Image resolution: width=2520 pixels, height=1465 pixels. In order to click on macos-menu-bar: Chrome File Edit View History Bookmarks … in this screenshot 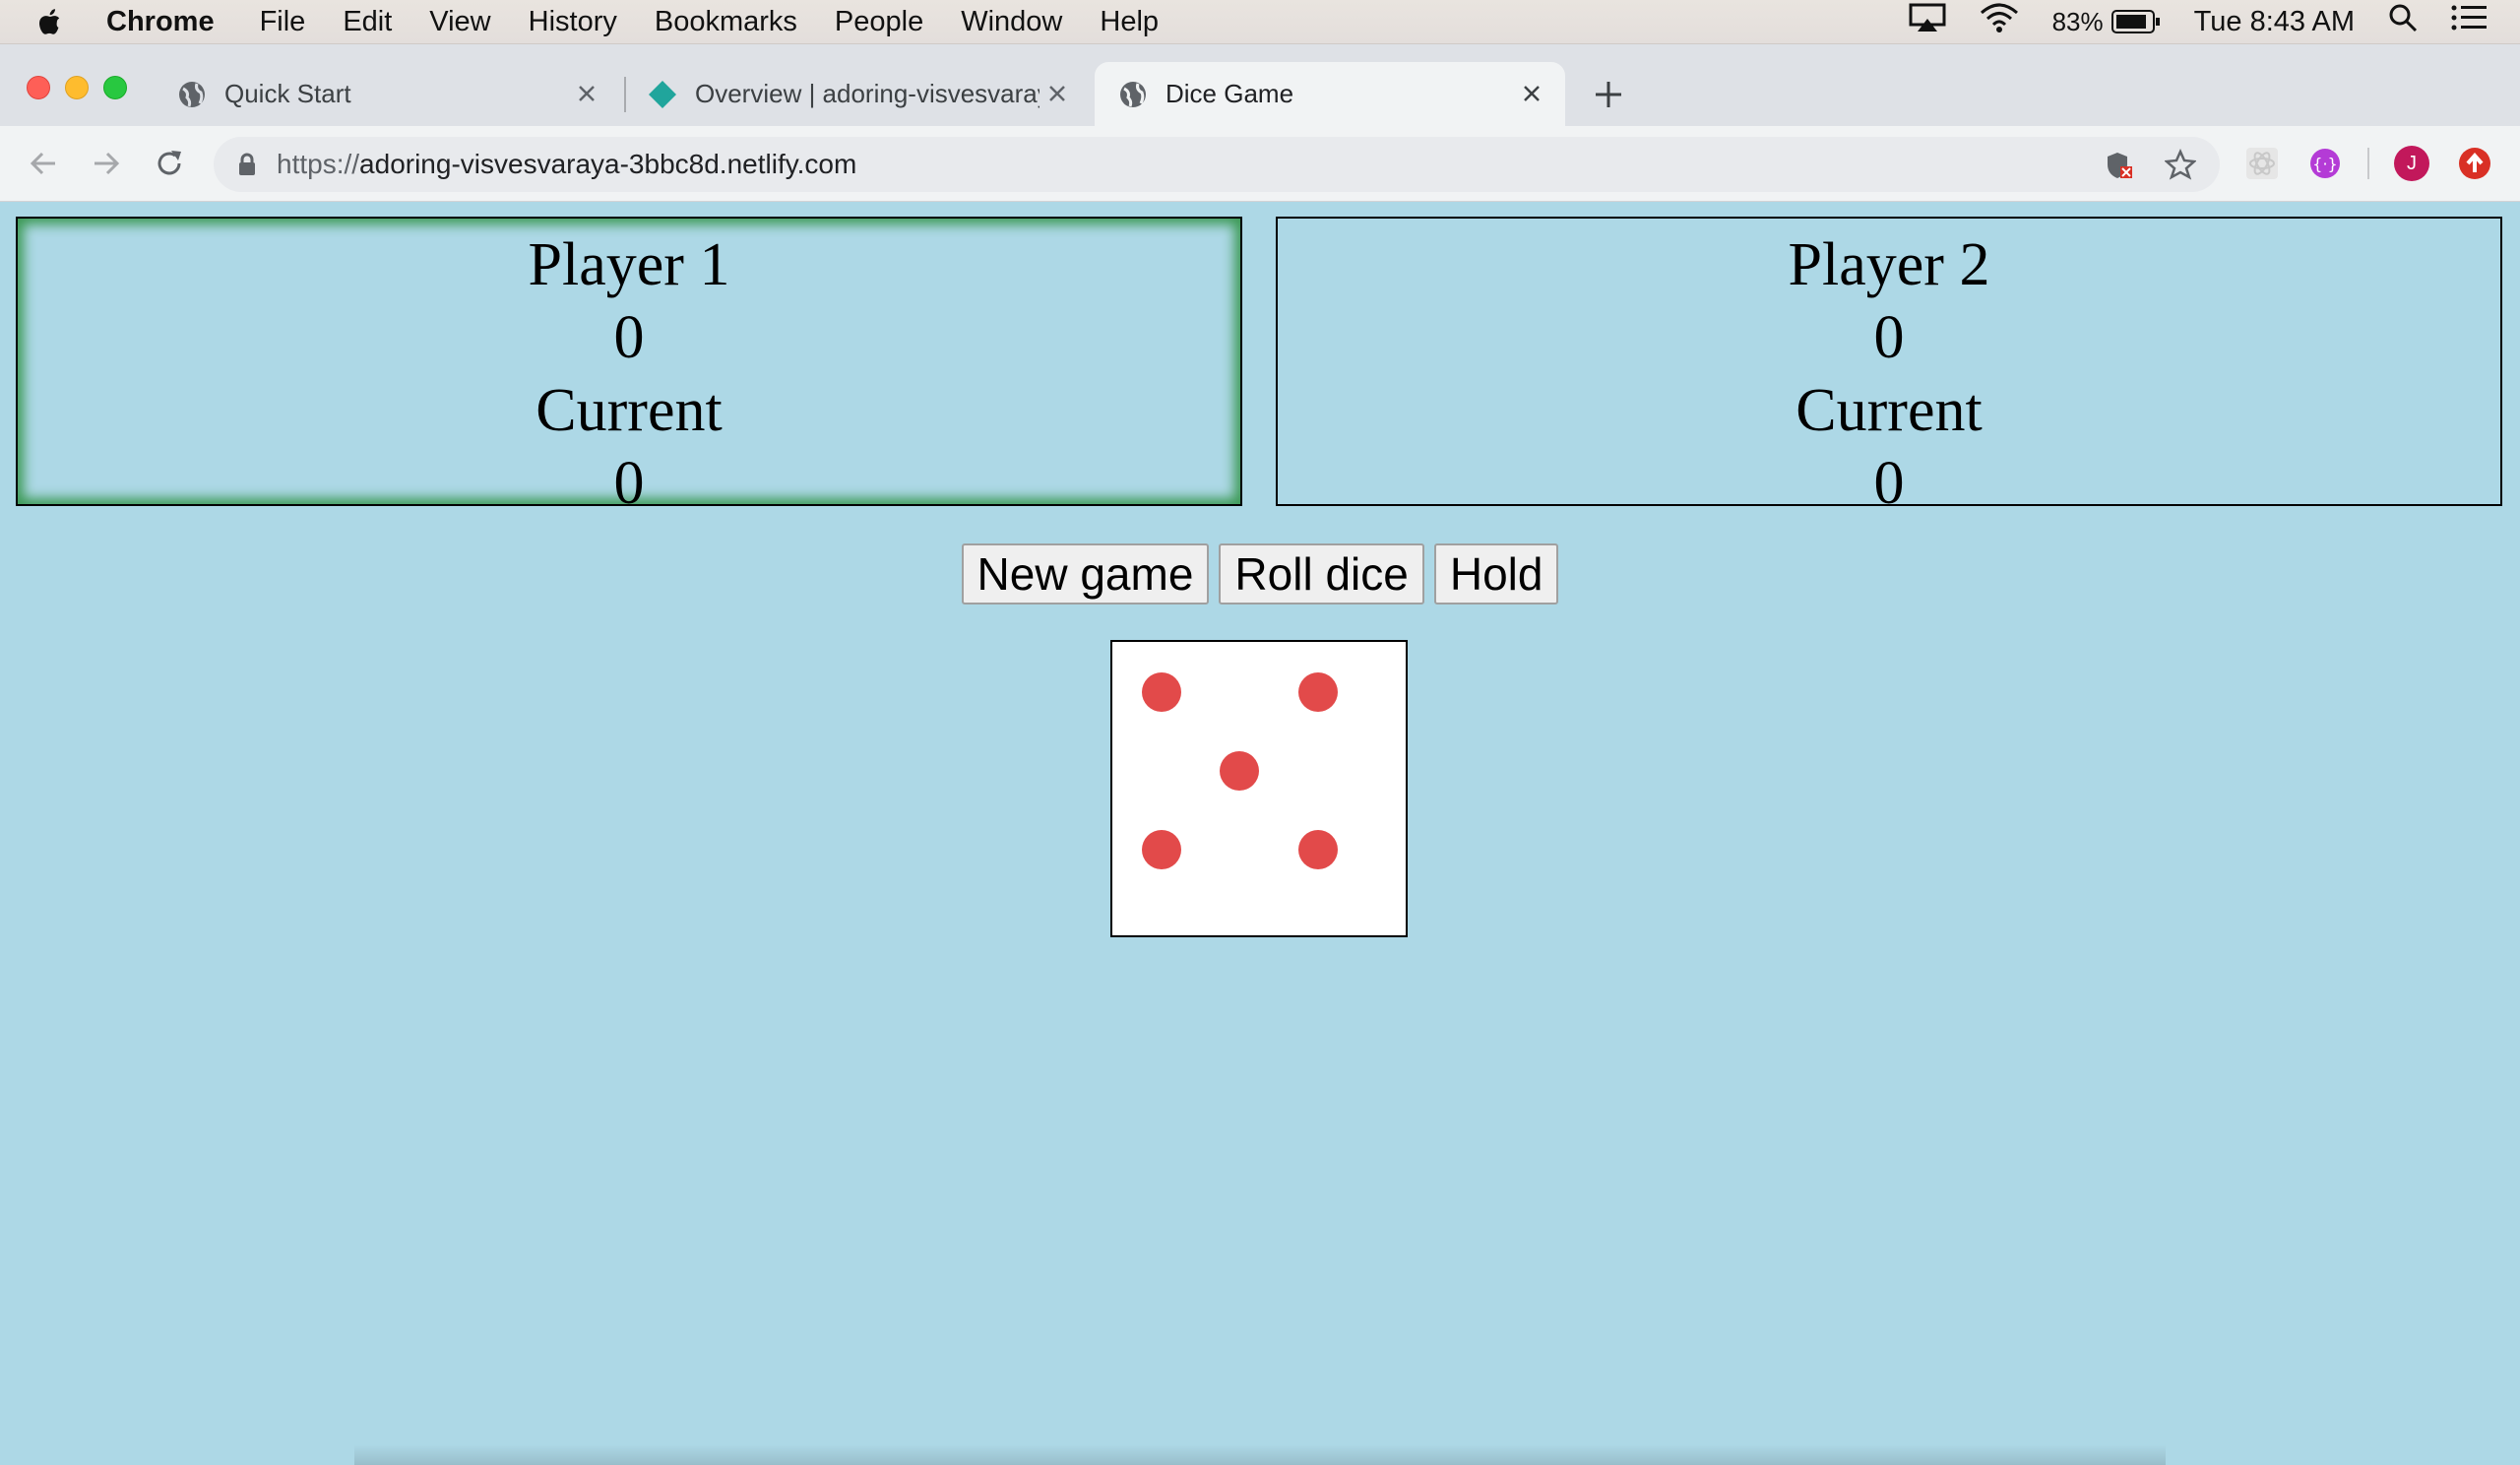, I will do `click(1260, 22)`.